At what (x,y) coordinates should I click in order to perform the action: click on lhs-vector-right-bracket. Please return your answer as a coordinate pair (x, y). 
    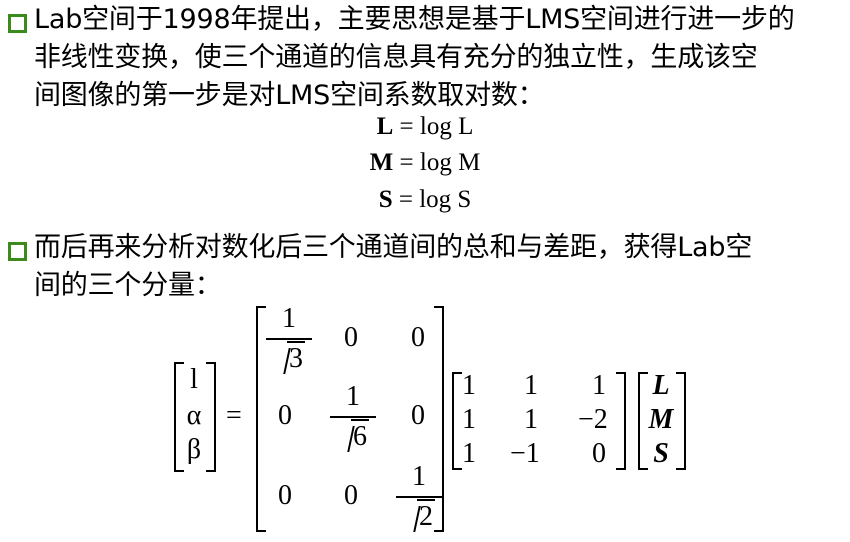
    Looking at the image, I should click on (211, 417).